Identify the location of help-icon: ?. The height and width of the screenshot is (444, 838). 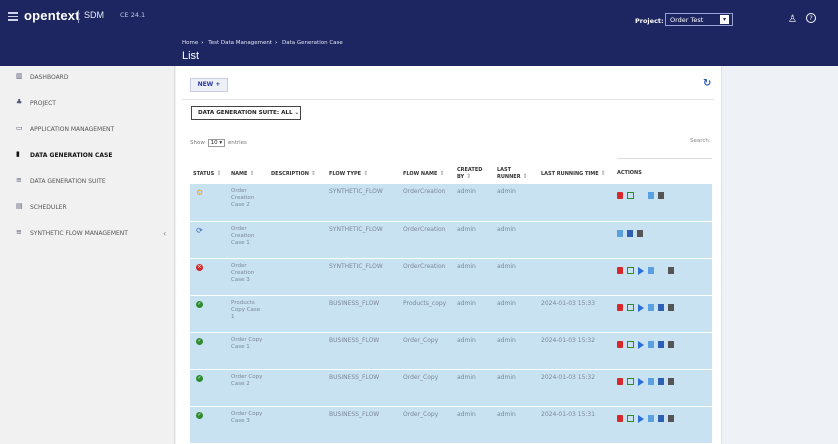
(811, 18).